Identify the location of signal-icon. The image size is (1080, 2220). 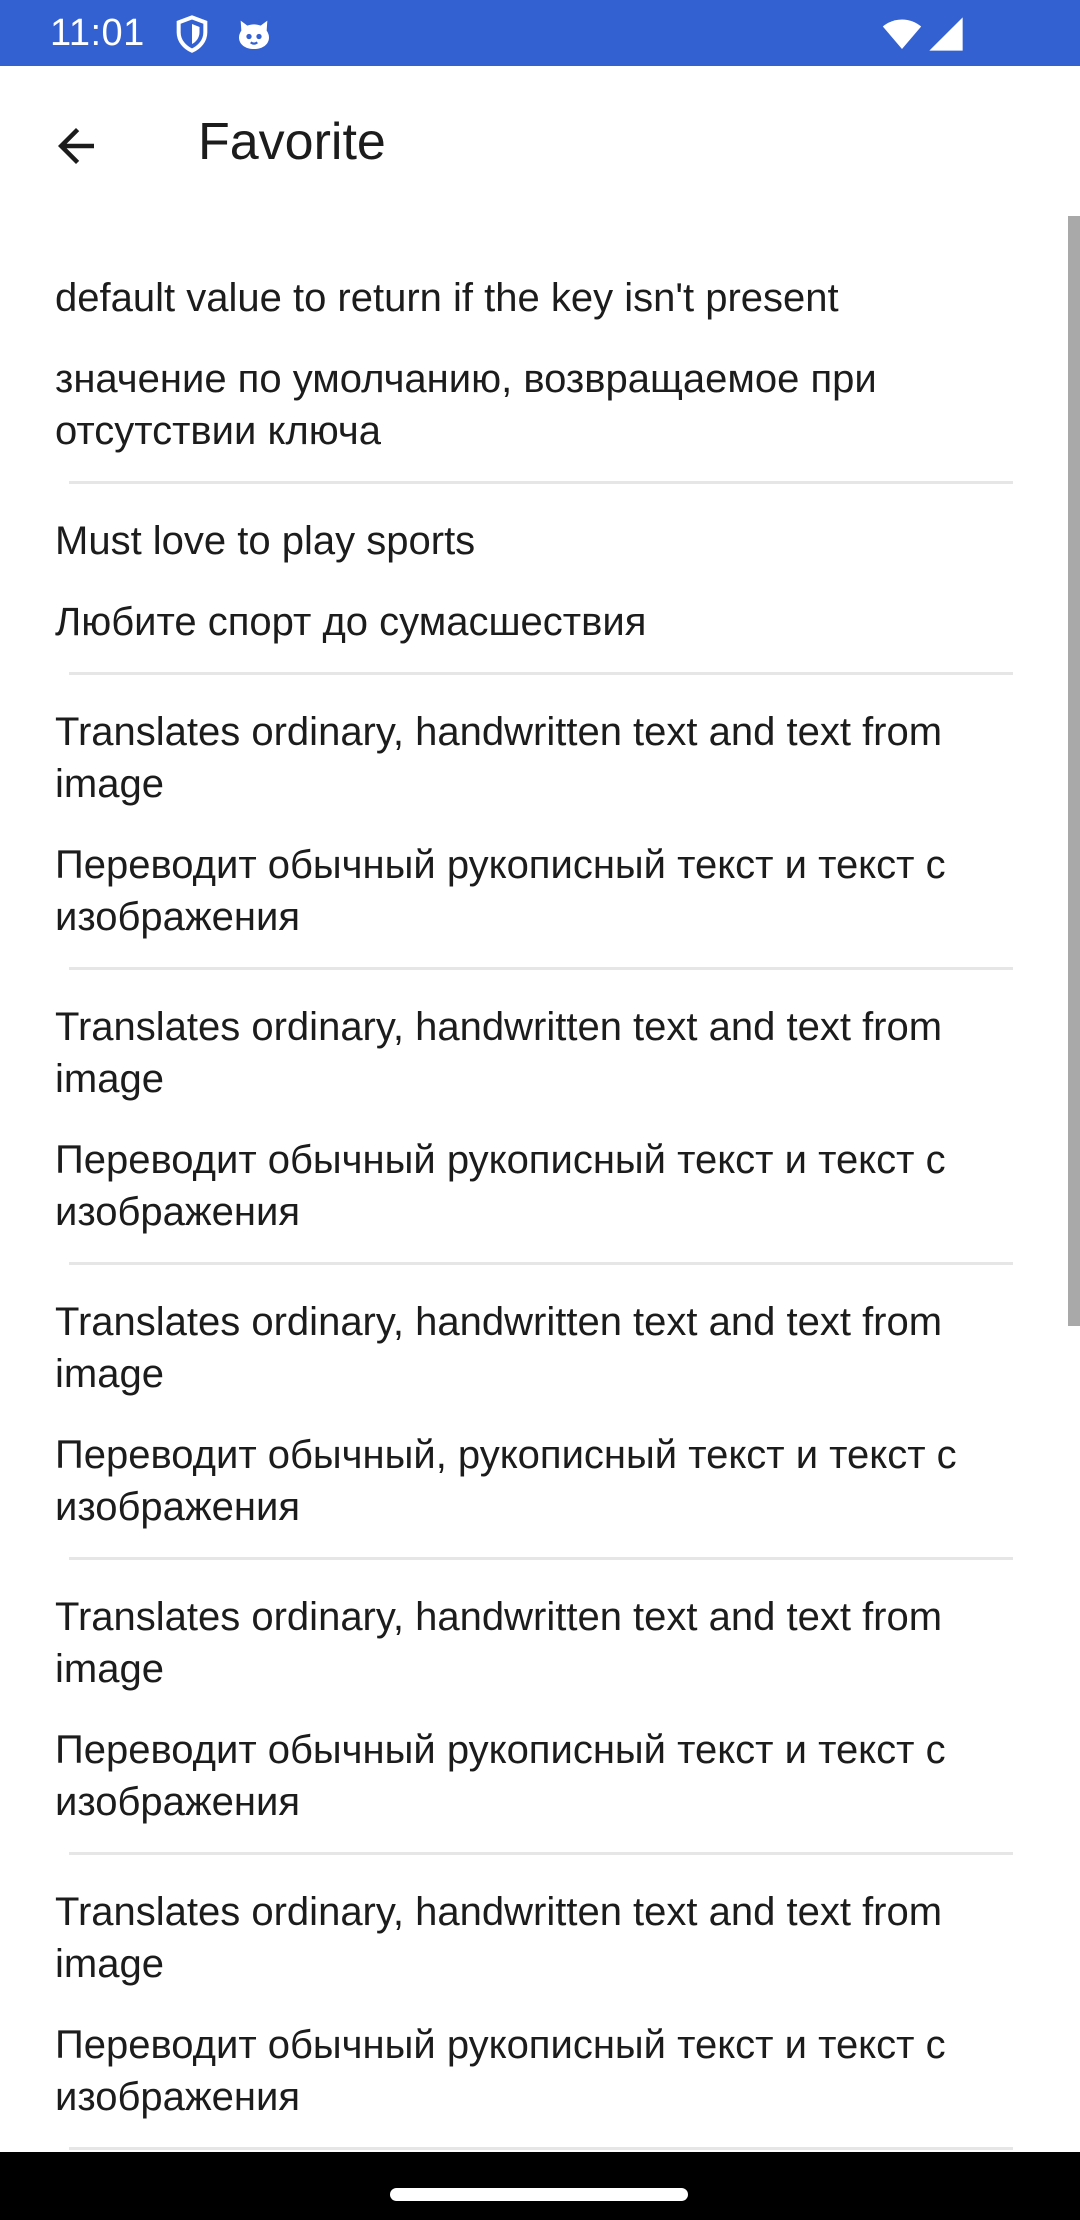
(946, 34).